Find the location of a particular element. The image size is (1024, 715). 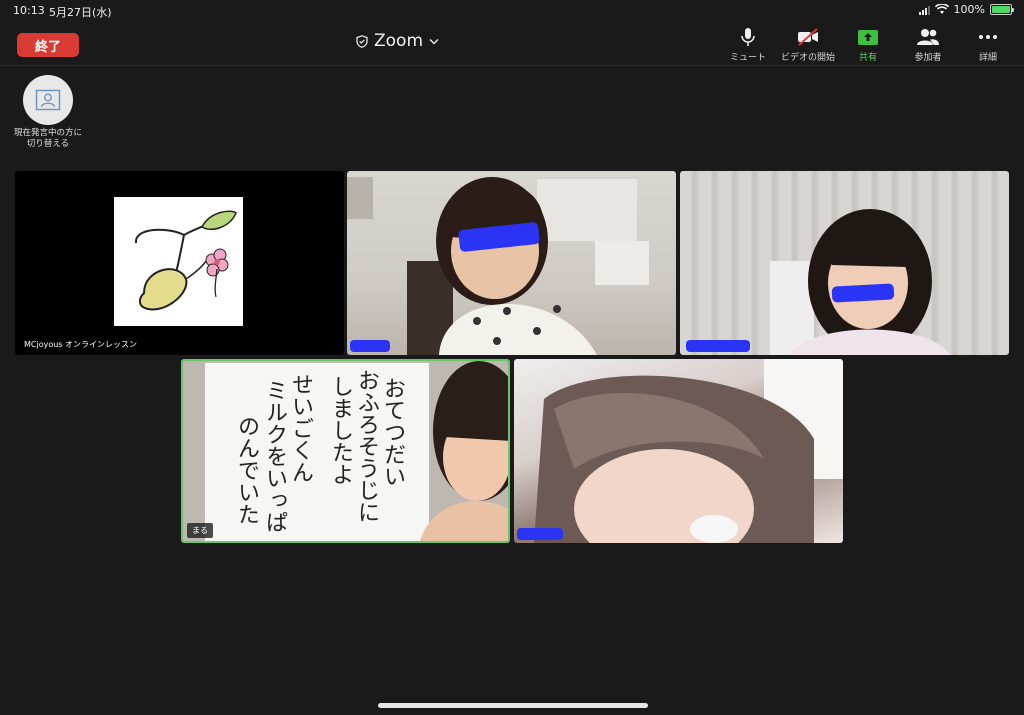

board-line-4: せいごくん is located at coordinates (300, 428).